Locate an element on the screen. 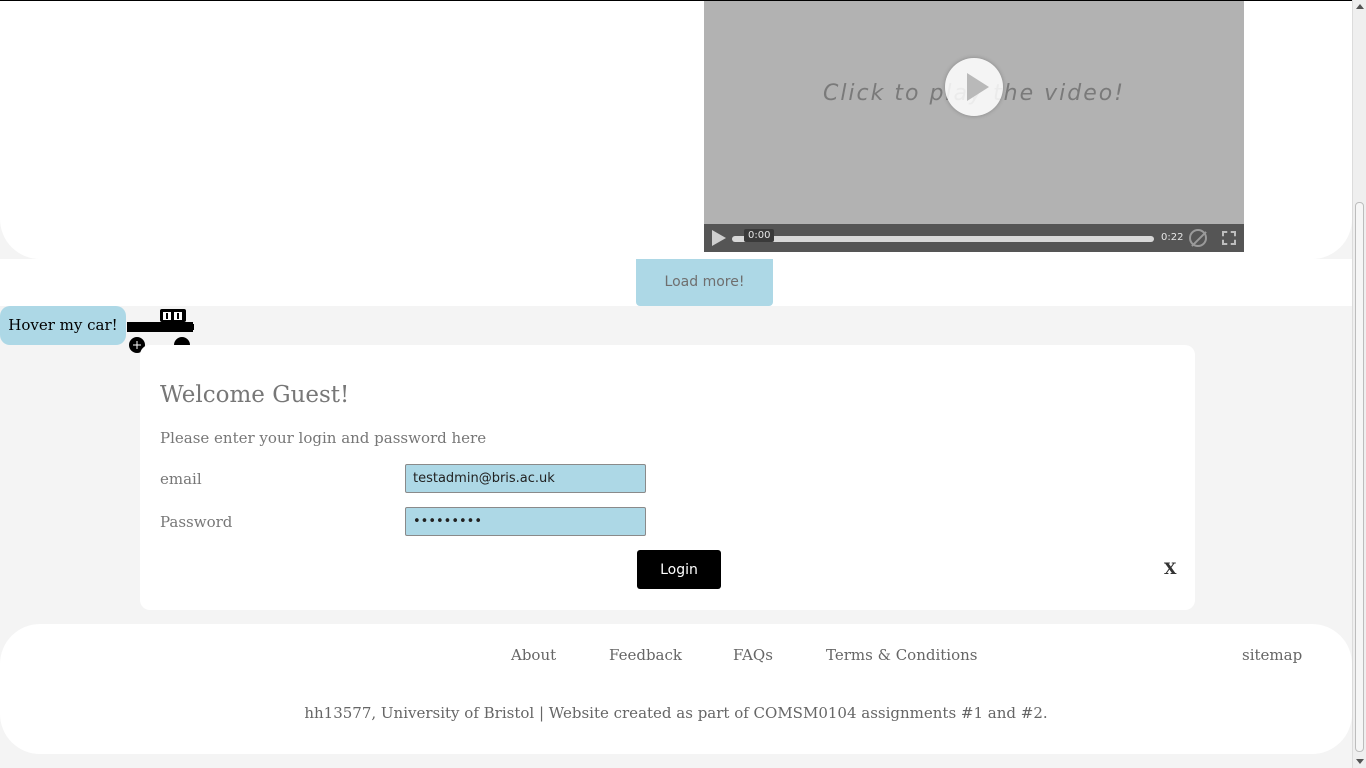 This screenshot has width=1366, height=768. video-controls: 0:00 0:22 is located at coordinates (974, 238).